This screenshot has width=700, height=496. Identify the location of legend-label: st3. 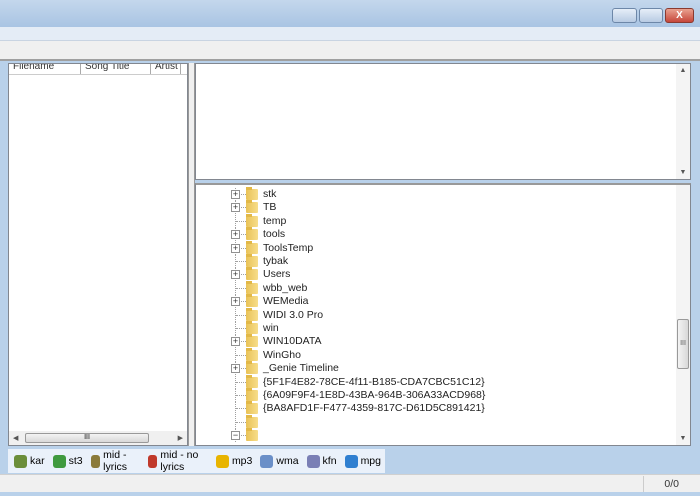
(75, 461).